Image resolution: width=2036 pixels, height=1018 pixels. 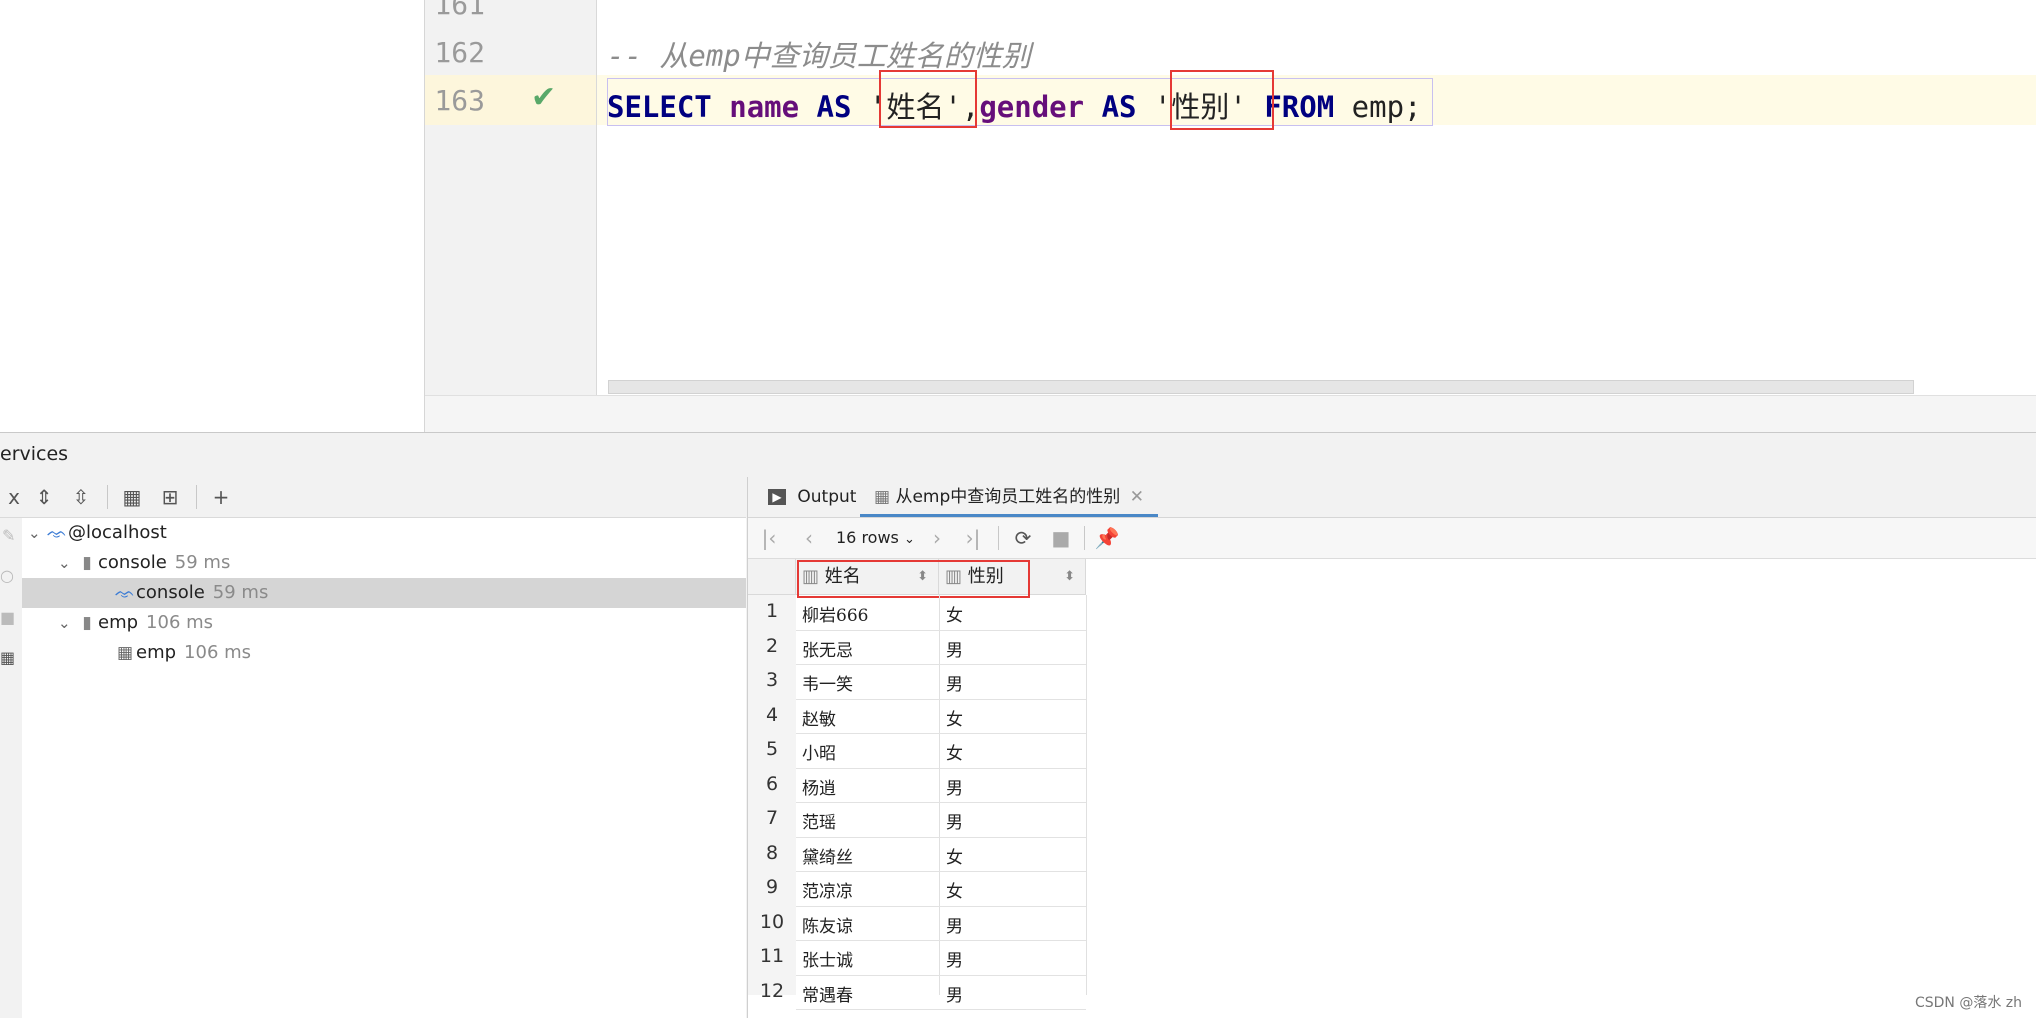 I want to click on line-number: 161, so click(x=459, y=10).